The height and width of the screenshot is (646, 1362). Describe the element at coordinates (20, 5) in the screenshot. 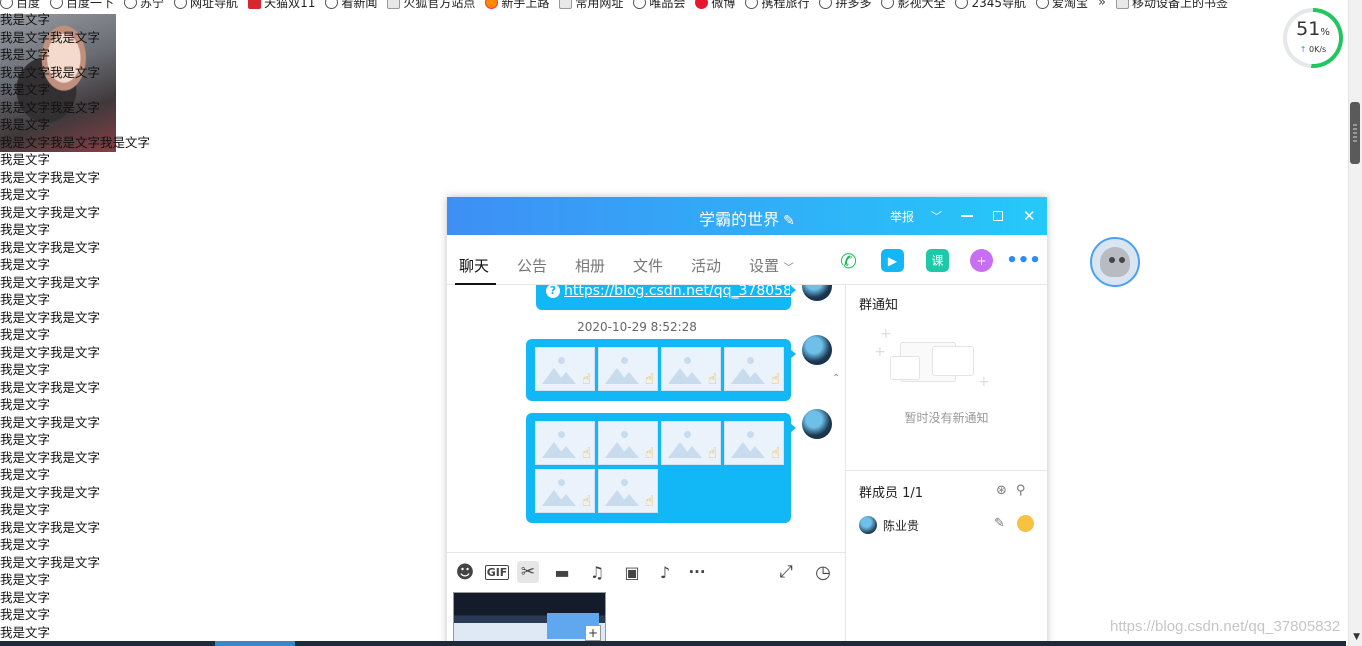

I see `bookmark-item: 百度` at that location.